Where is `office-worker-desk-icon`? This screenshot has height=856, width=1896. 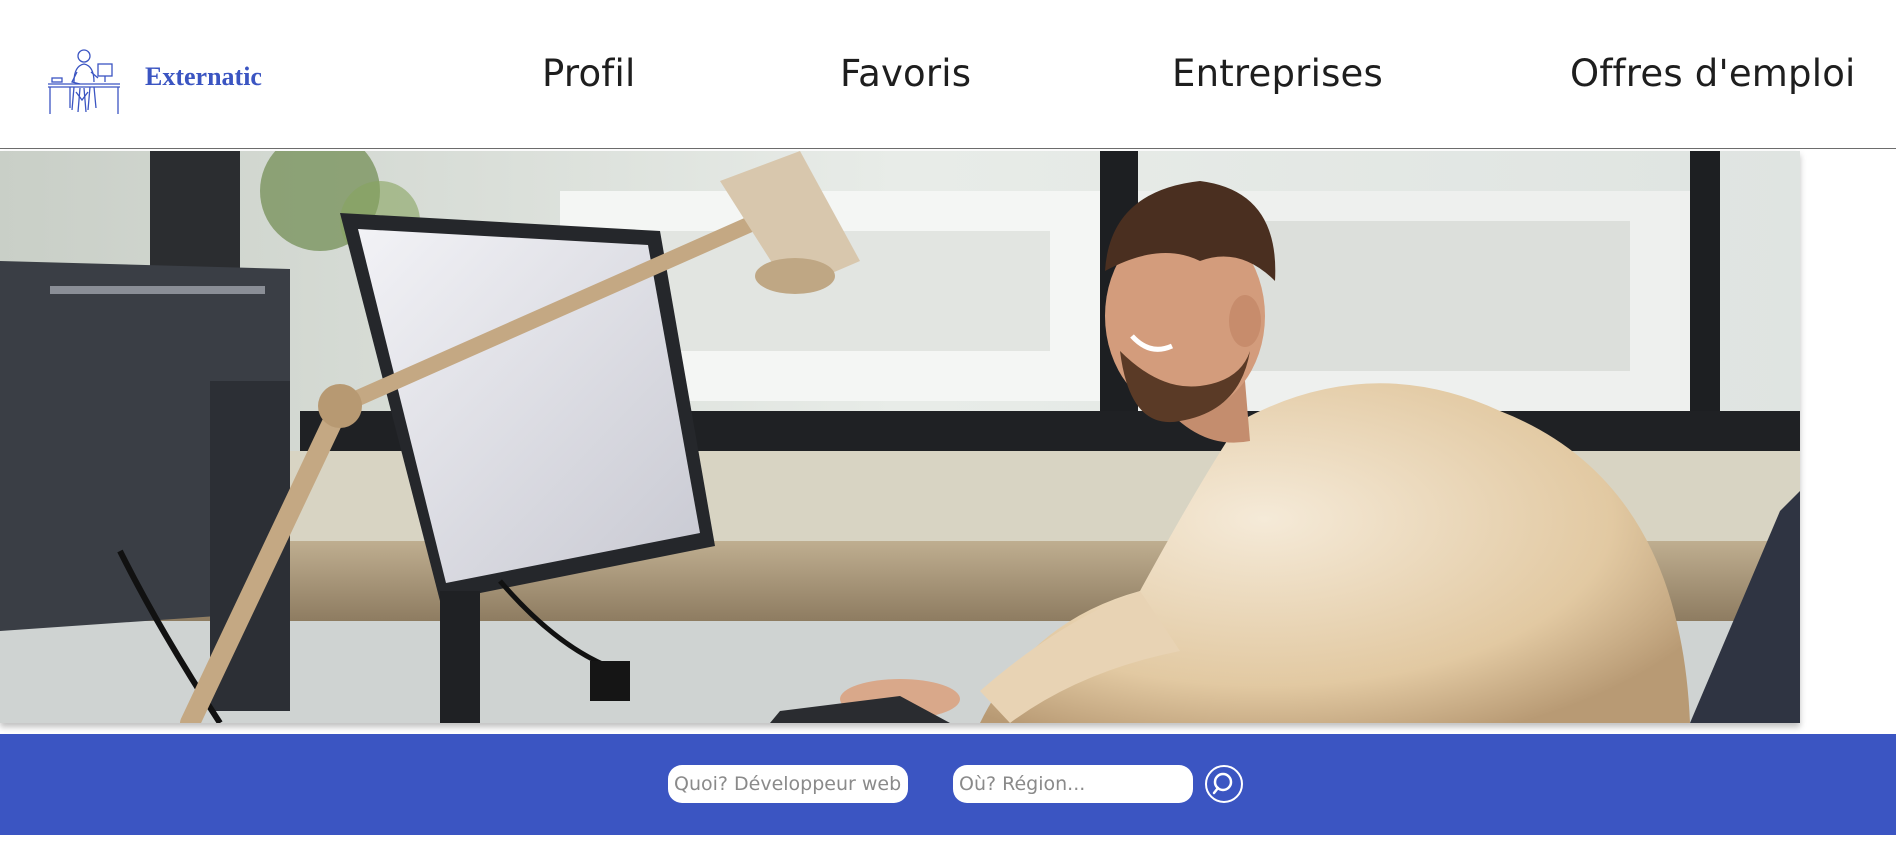 office-worker-desk-icon is located at coordinates (84, 82).